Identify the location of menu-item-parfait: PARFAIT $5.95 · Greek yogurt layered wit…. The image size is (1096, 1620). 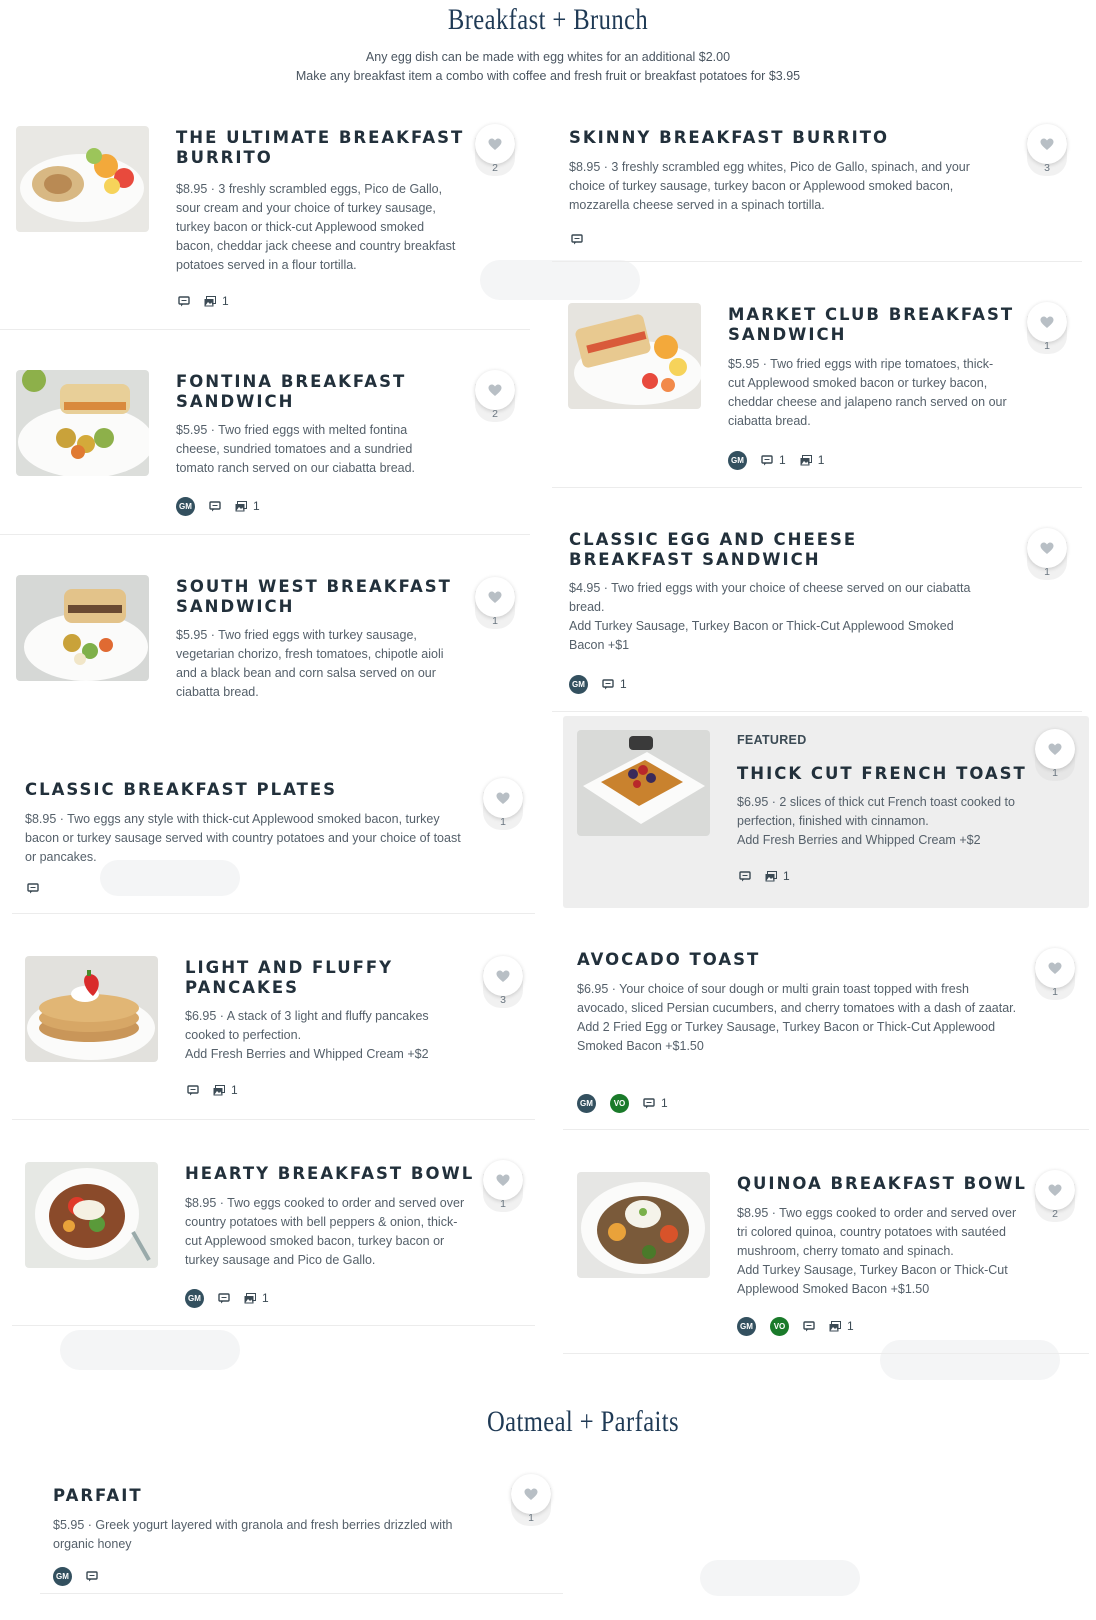
(301, 1530).